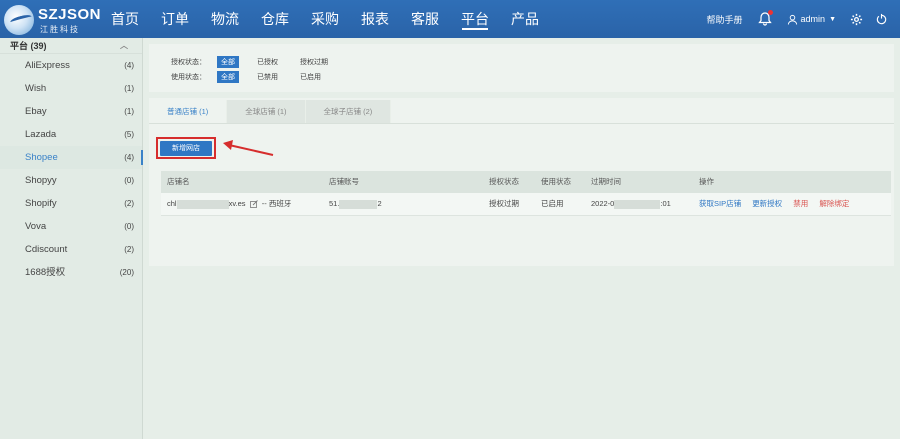 The width and height of the screenshot is (900, 439). Describe the element at coordinates (41, 203) in the screenshot. I see `sidebar-item-label: Shopify` at that location.